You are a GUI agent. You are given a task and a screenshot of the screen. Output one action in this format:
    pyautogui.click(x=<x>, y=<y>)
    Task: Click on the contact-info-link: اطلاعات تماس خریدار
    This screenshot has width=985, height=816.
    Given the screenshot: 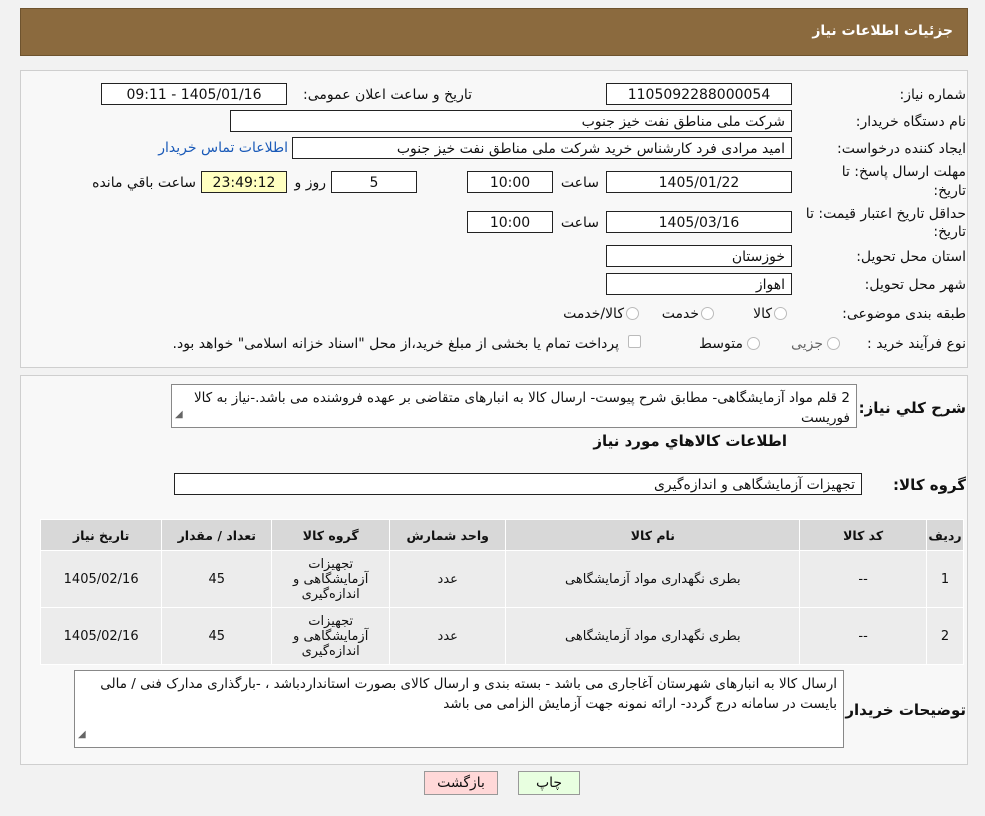 What is the action you would take?
    pyautogui.click(x=223, y=148)
    